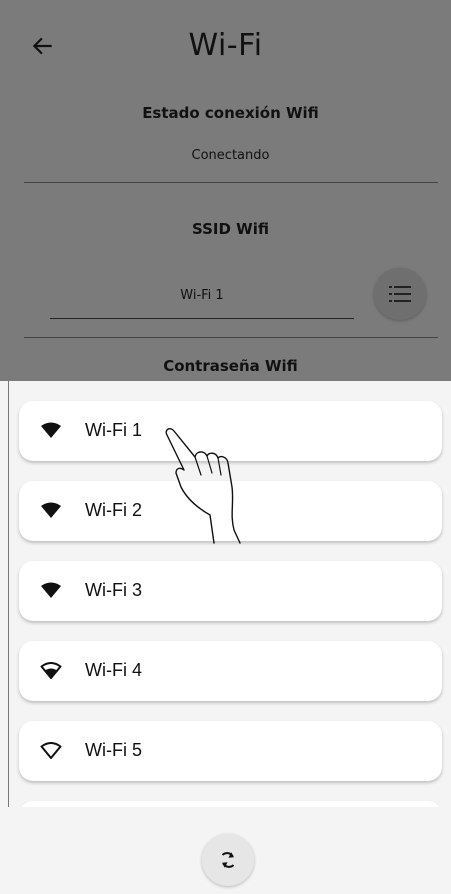 The image size is (451, 894). What do you see at coordinates (113, 430) in the screenshot?
I see `network-name: Wi-Fi 1` at bounding box center [113, 430].